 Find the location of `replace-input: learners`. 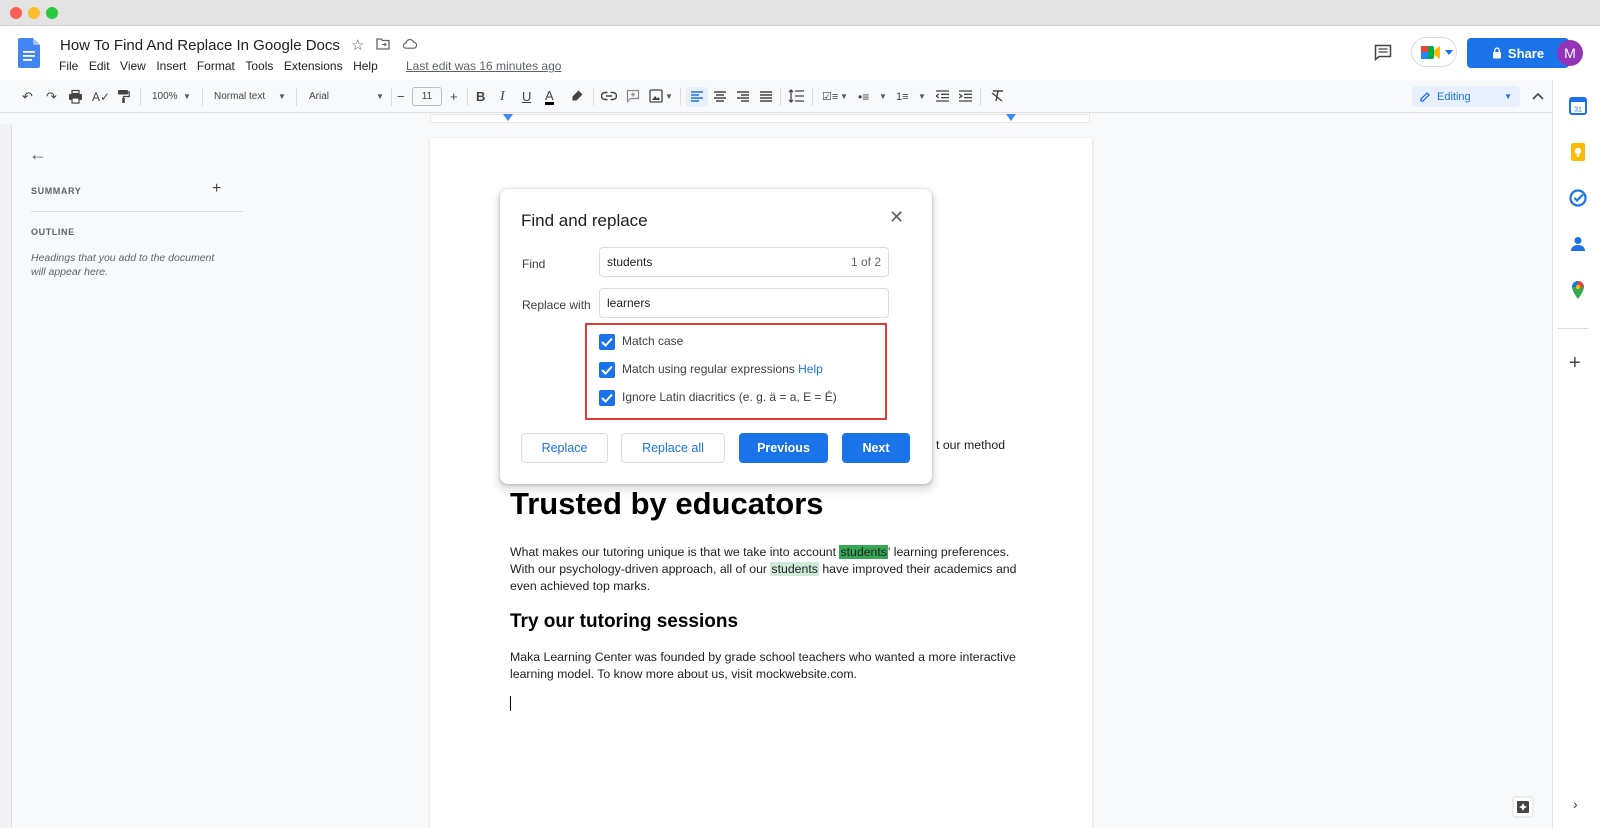

replace-input: learners is located at coordinates (744, 303).